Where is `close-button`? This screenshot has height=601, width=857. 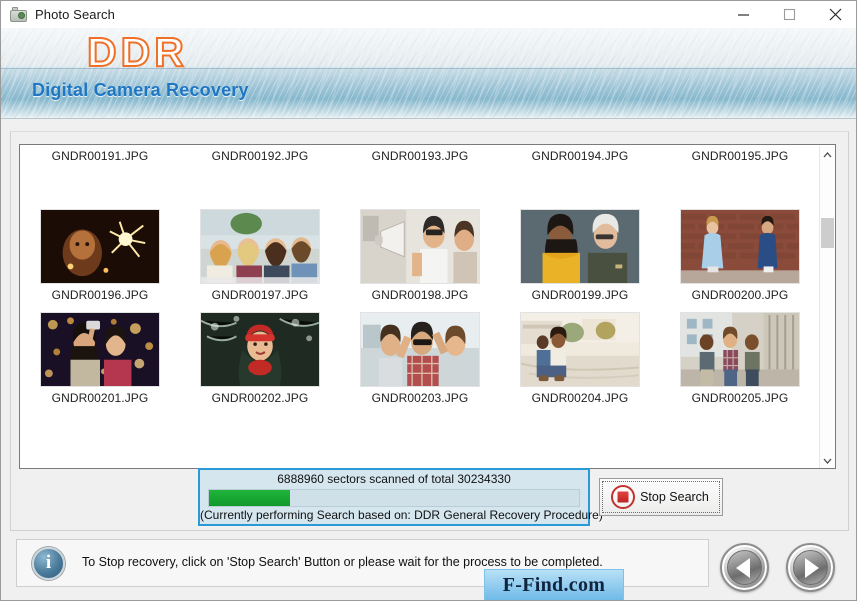 close-button is located at coordinates (834, 14).